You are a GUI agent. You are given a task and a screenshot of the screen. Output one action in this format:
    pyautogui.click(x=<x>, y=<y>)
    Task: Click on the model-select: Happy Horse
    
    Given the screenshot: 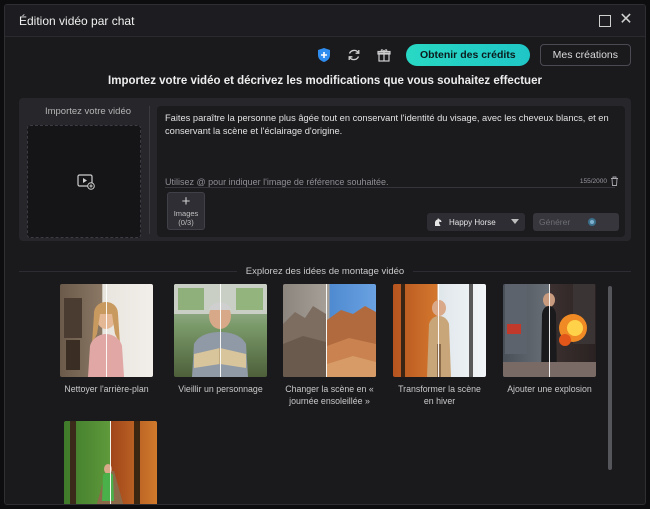 What is the action you would take?
    pyautogui.click(x=476, y=222)
    